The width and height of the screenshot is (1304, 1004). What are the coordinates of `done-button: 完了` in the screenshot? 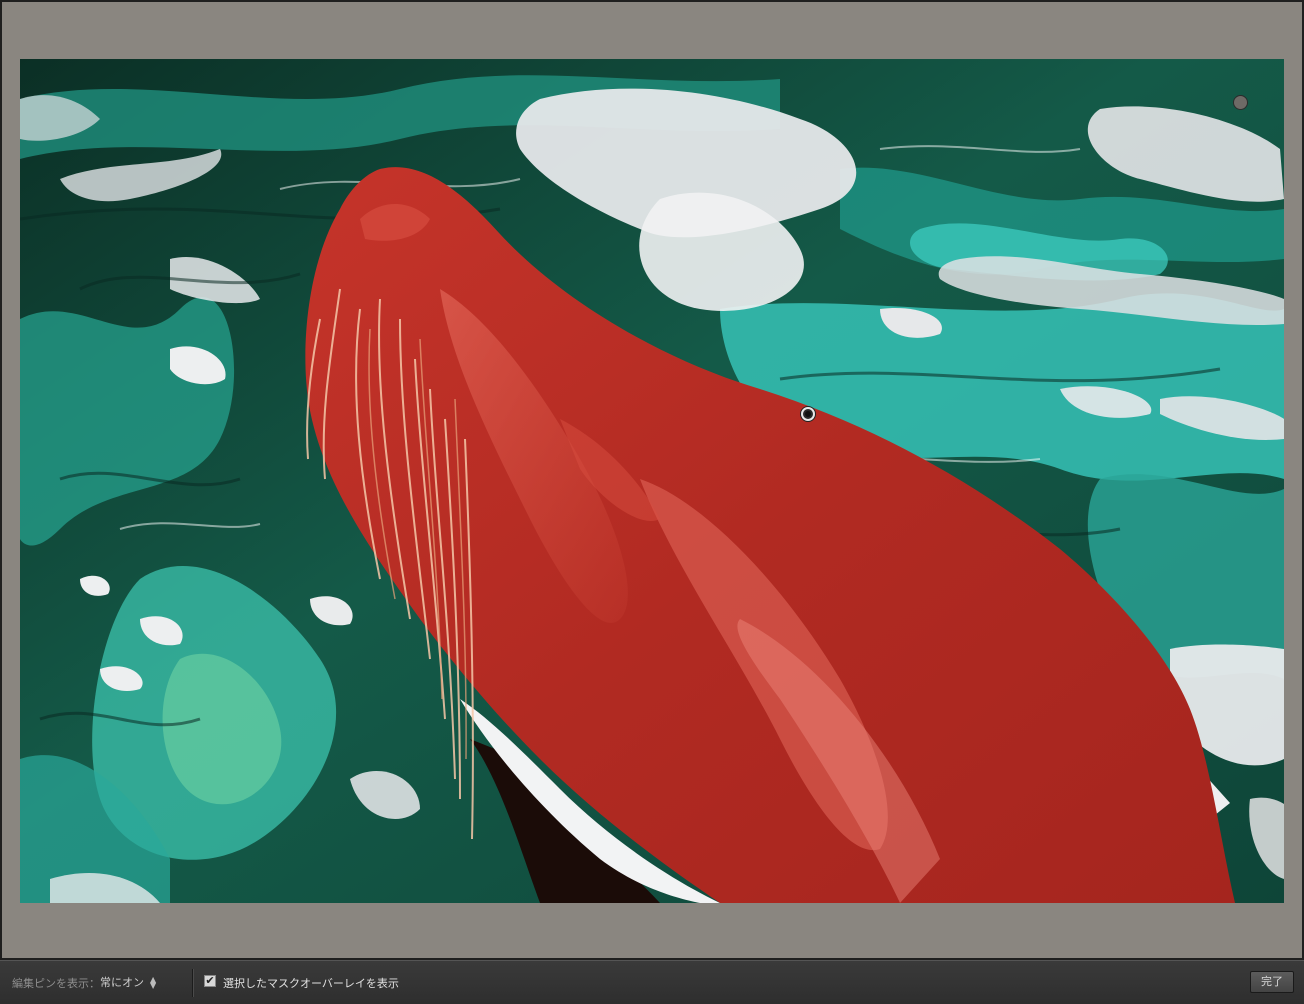 It's located at (1272, 982).